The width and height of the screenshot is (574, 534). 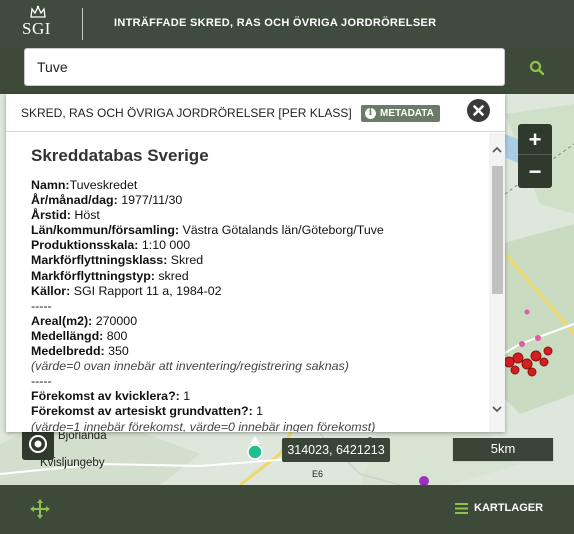 I want to click on scroll-down-button, so click(x=497, y=409).